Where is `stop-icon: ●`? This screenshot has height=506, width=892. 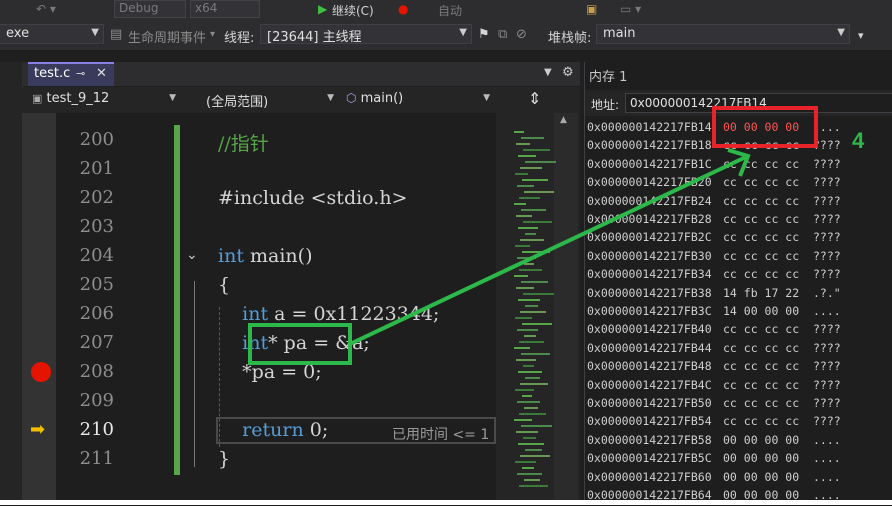 stop-icon: ● is located at coordinates (403, 9).